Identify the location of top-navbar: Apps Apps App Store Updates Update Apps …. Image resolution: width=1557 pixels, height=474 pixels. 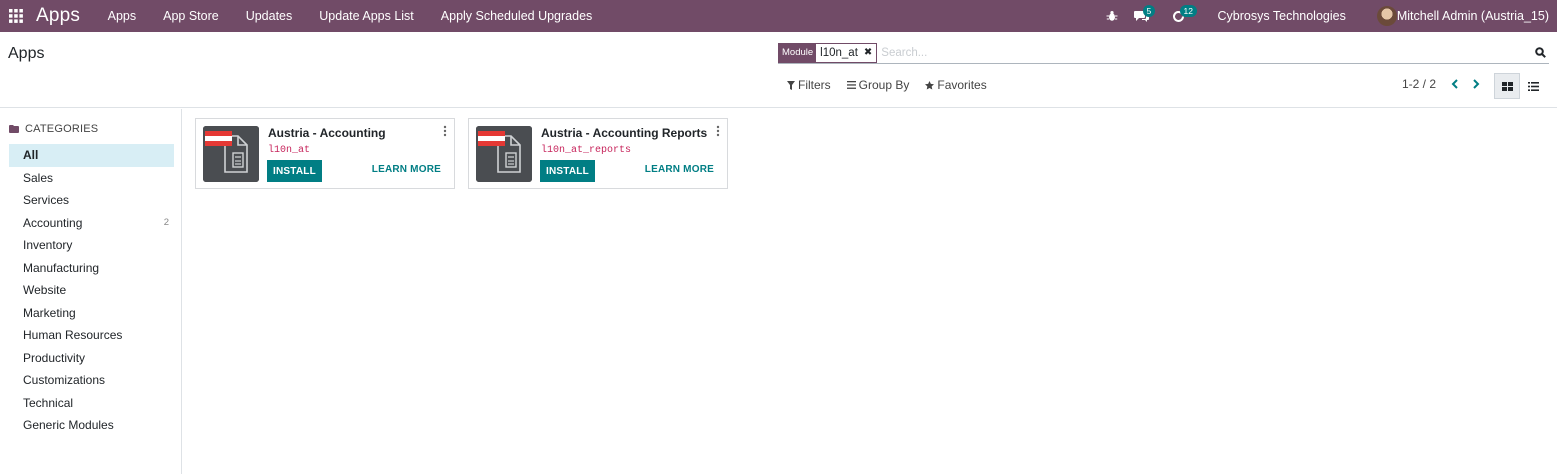
(778, 16).